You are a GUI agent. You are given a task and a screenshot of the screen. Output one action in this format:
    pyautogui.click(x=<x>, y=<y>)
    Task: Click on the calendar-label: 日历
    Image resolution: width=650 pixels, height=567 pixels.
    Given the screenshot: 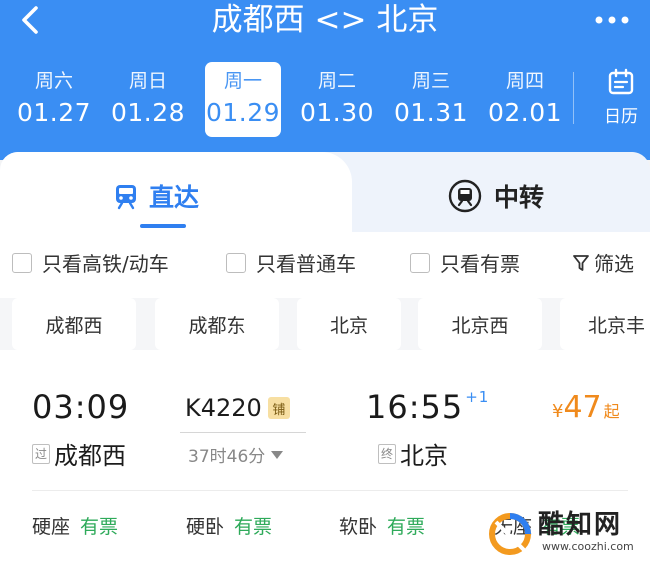 What is the action you would take?
    pyautogui.click(x=621, y=117)
    